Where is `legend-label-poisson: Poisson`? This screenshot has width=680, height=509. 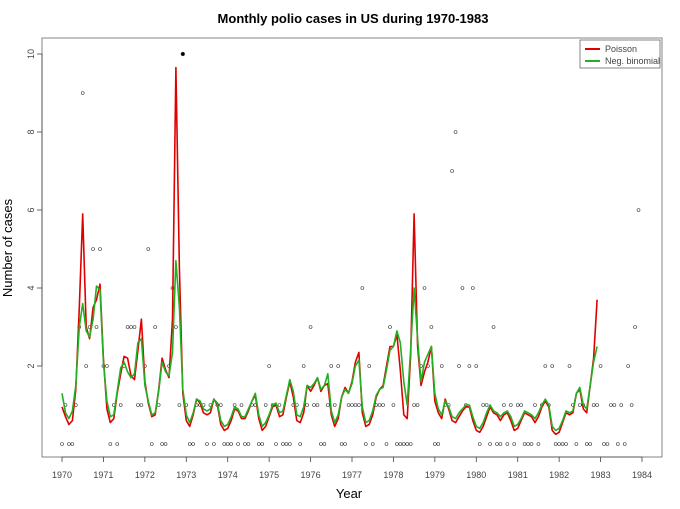
legend-label-poisson: Poisson is located at coordinates (621, 49).